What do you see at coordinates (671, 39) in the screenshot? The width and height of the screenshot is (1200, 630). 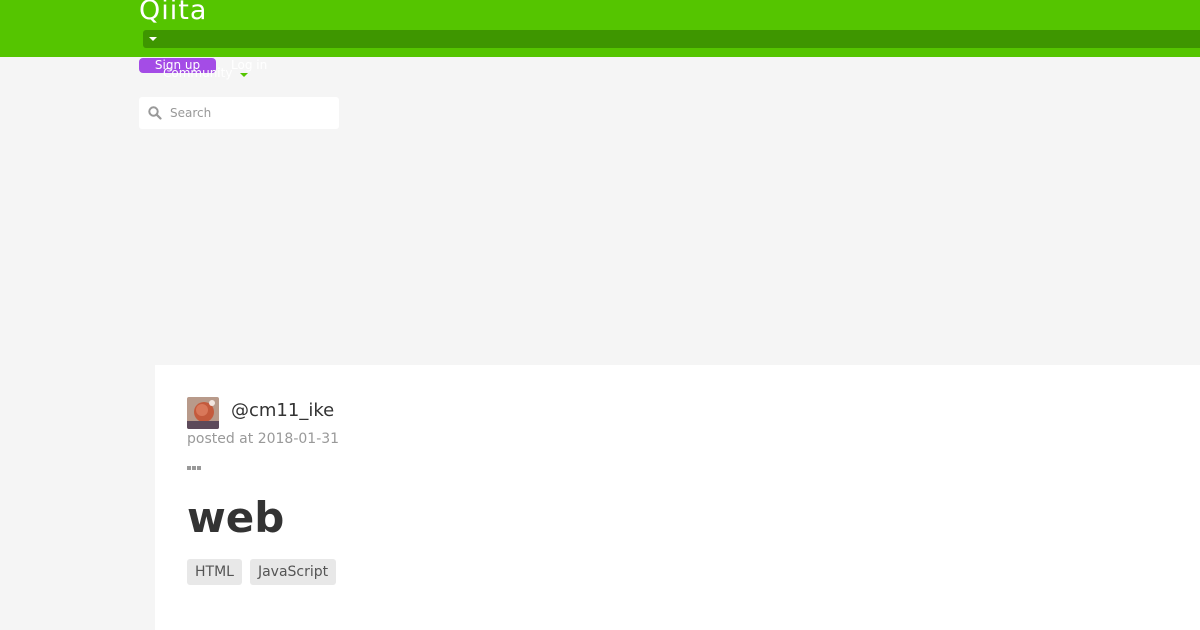 I see `community-dropdown-bar` at bounding box center [671, 39].